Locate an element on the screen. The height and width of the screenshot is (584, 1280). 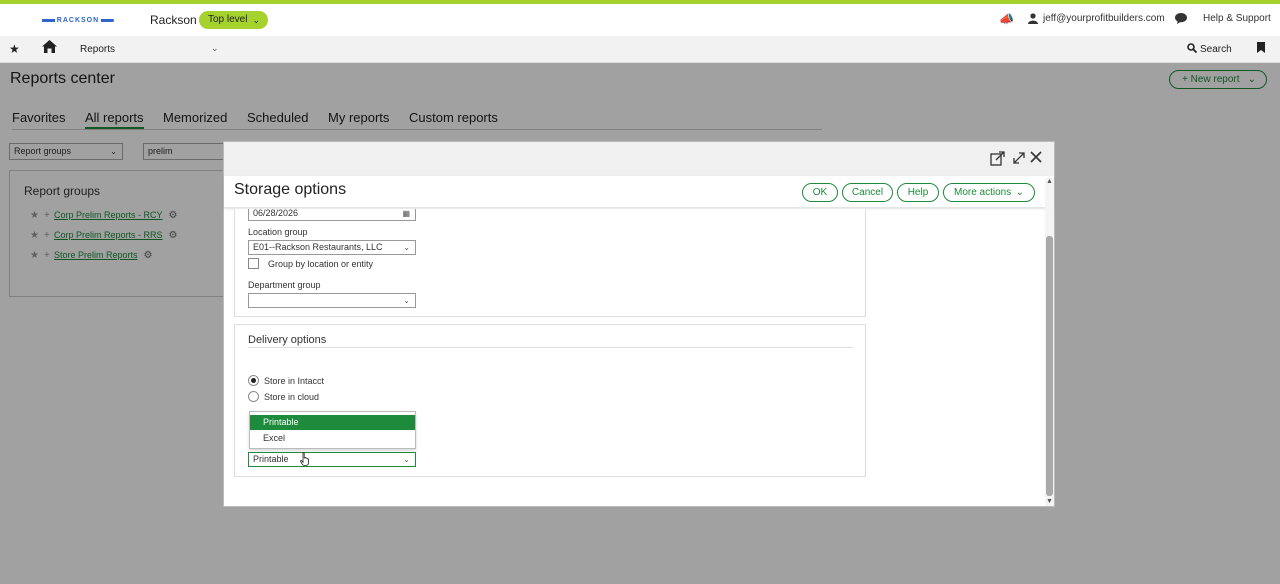
help-support-link: Help & Support is located at coordinates (1237, 18).